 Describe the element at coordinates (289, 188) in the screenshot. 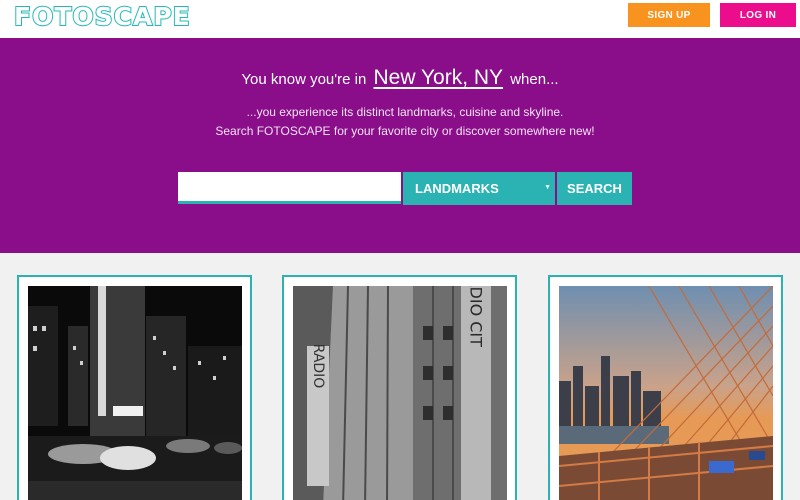

I see `search-input` at that location.